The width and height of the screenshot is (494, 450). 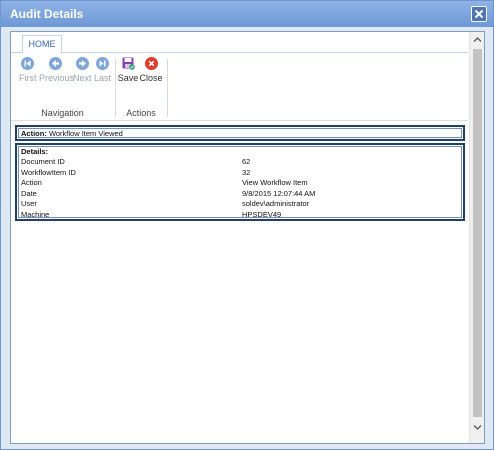 I want to click on title-bar: Audit Details, so click(x=247, y=14).